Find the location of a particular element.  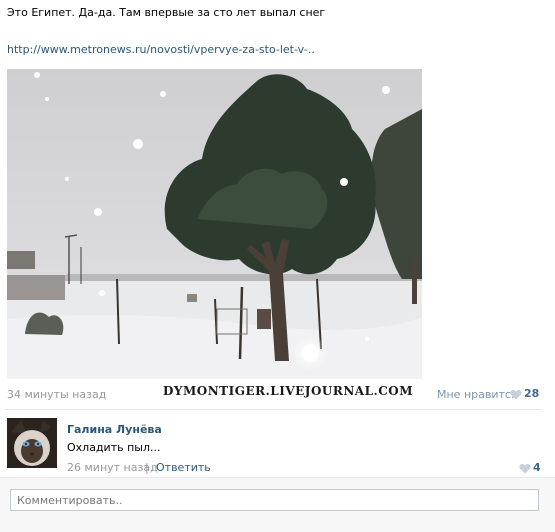

divider is located at coordinates (273, 409).